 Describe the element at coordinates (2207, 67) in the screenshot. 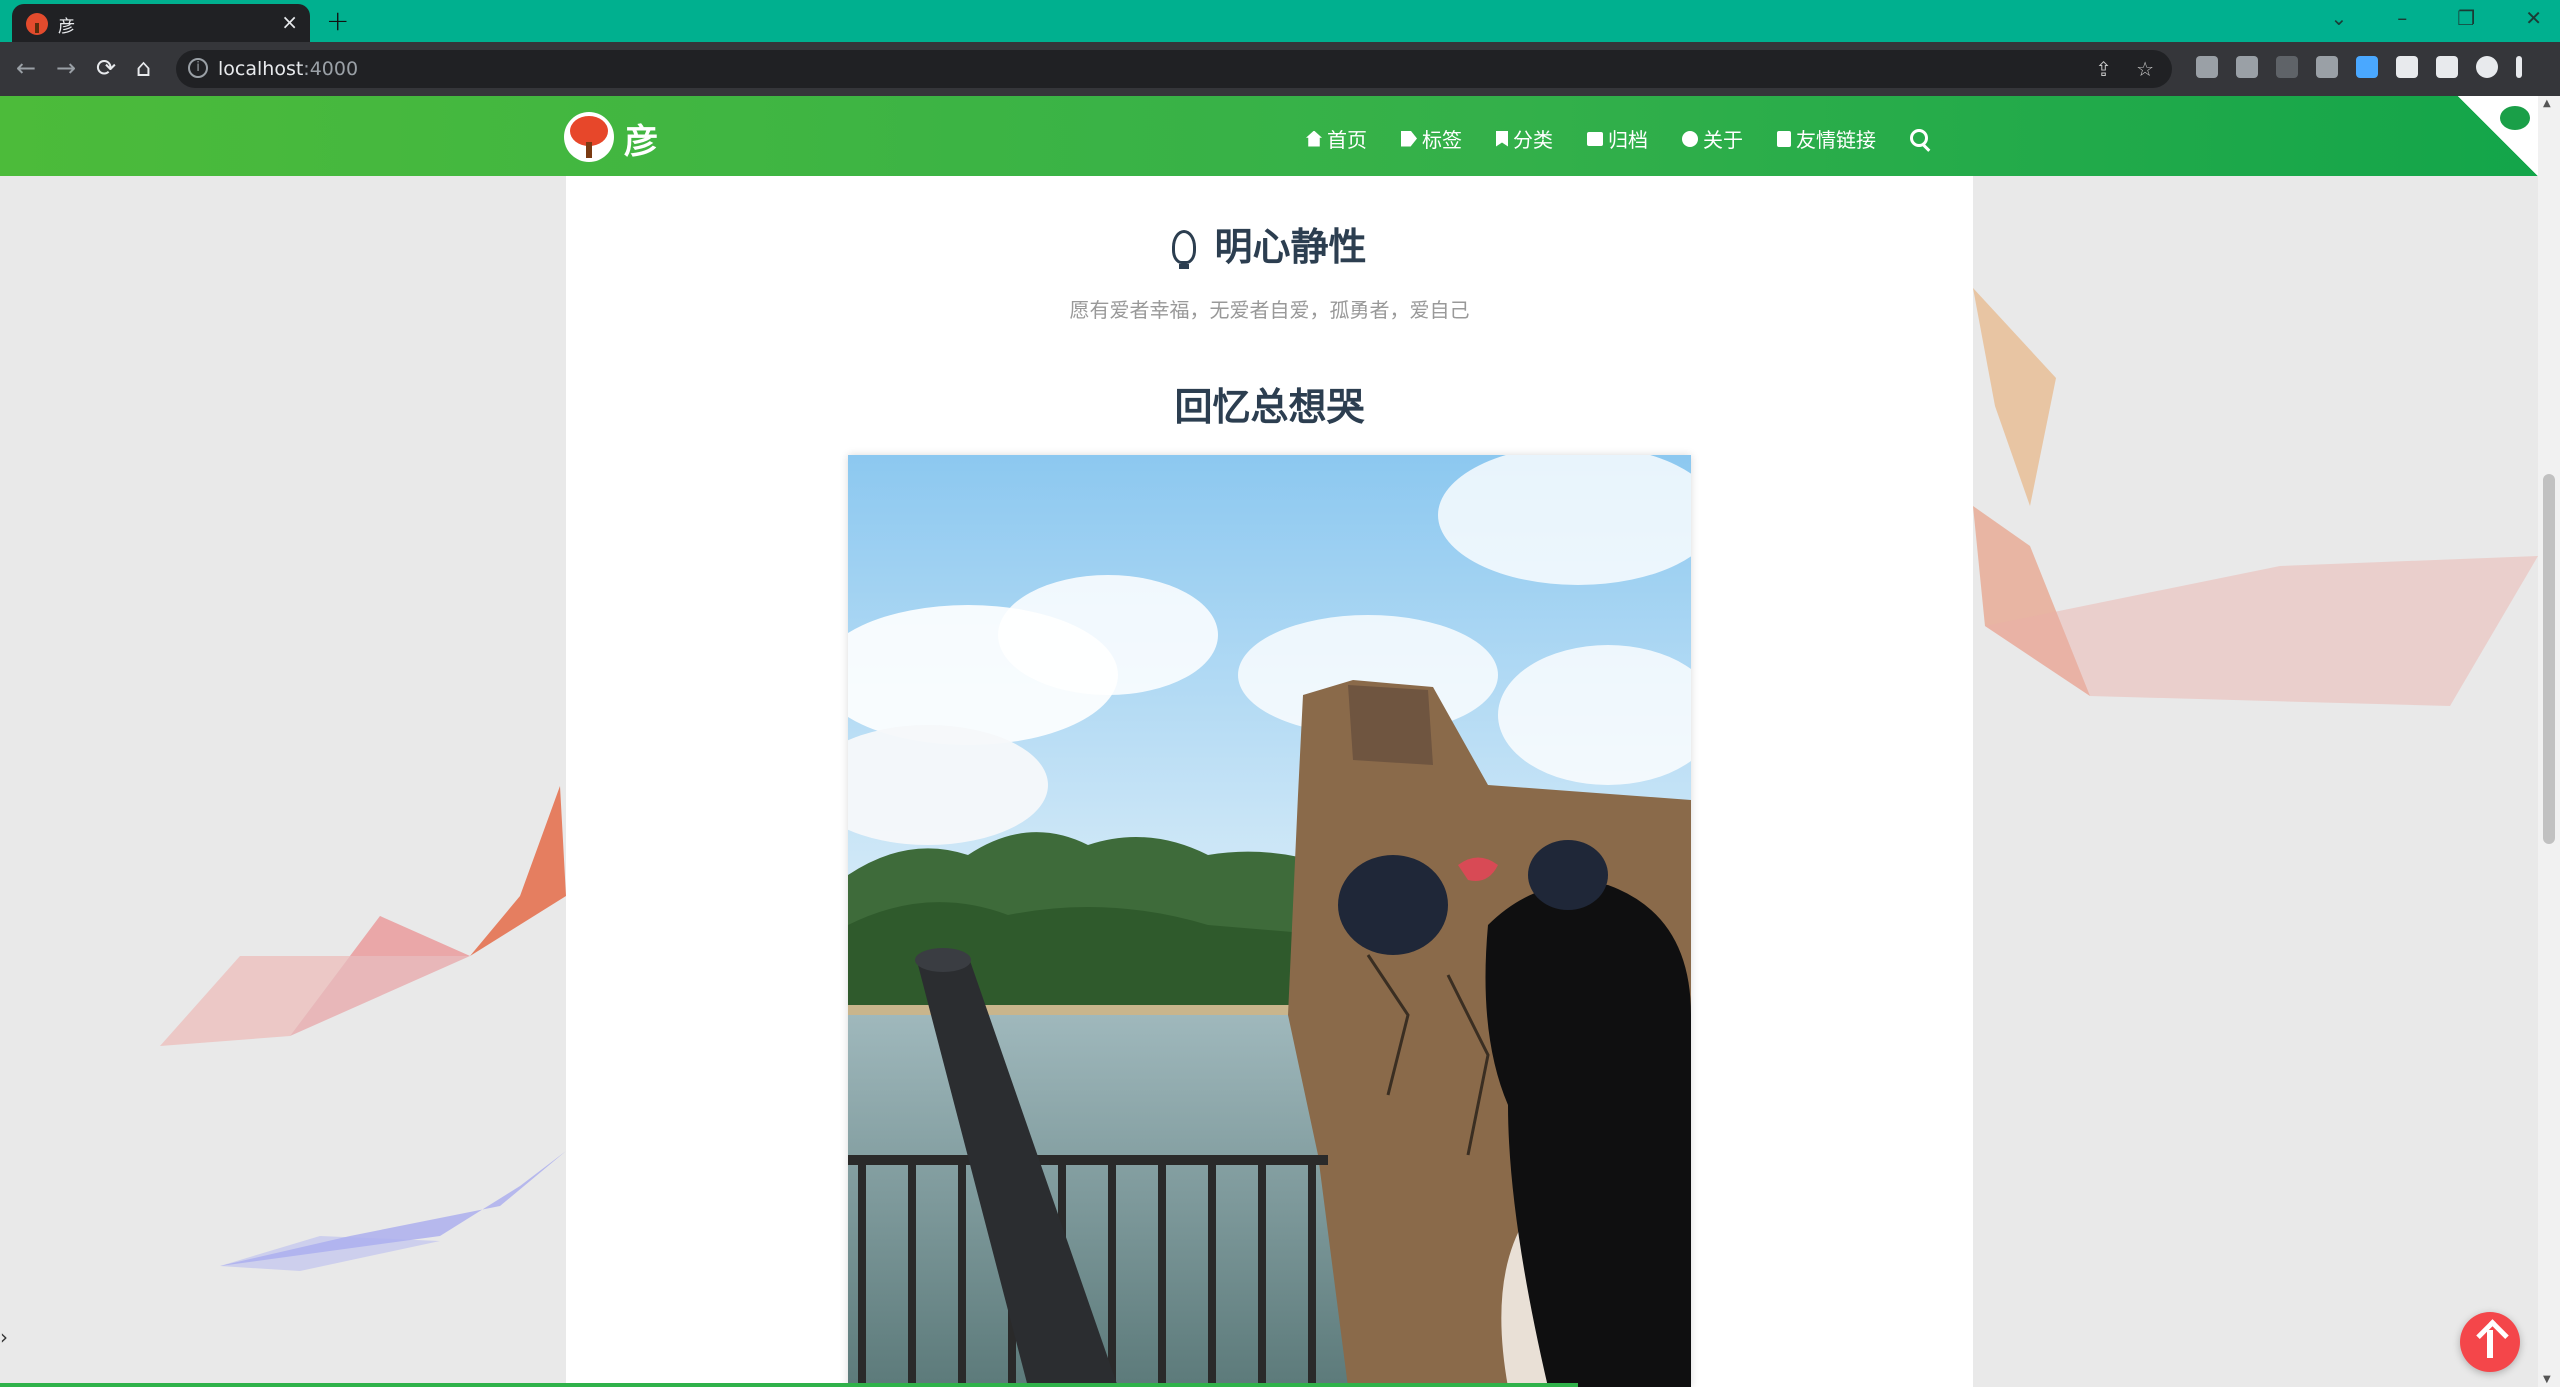

I see `extension-a-icon` at that location.